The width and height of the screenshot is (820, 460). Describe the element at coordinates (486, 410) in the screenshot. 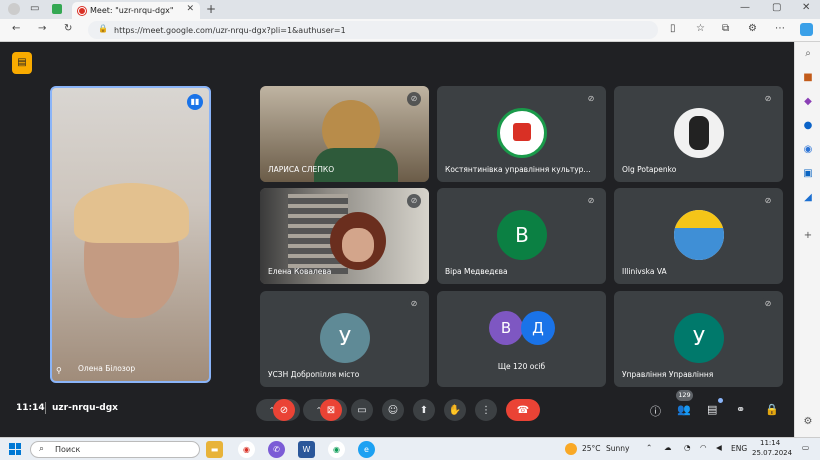

I see `more-options-button: ⋮` at that location.